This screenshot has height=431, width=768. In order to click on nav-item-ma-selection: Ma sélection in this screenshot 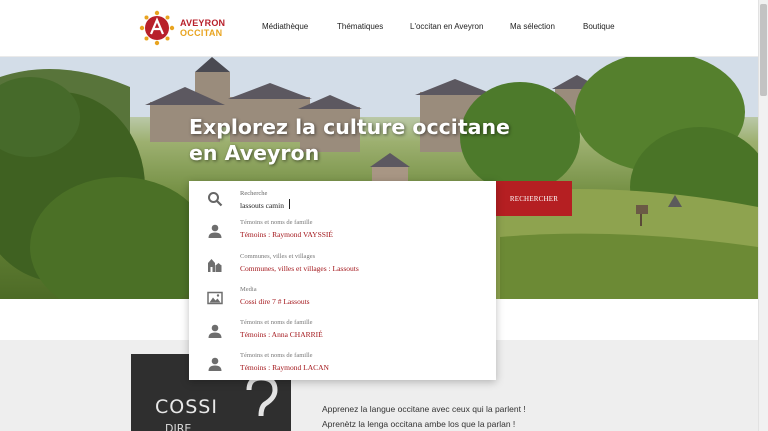, I will do `click(546, 26)`.